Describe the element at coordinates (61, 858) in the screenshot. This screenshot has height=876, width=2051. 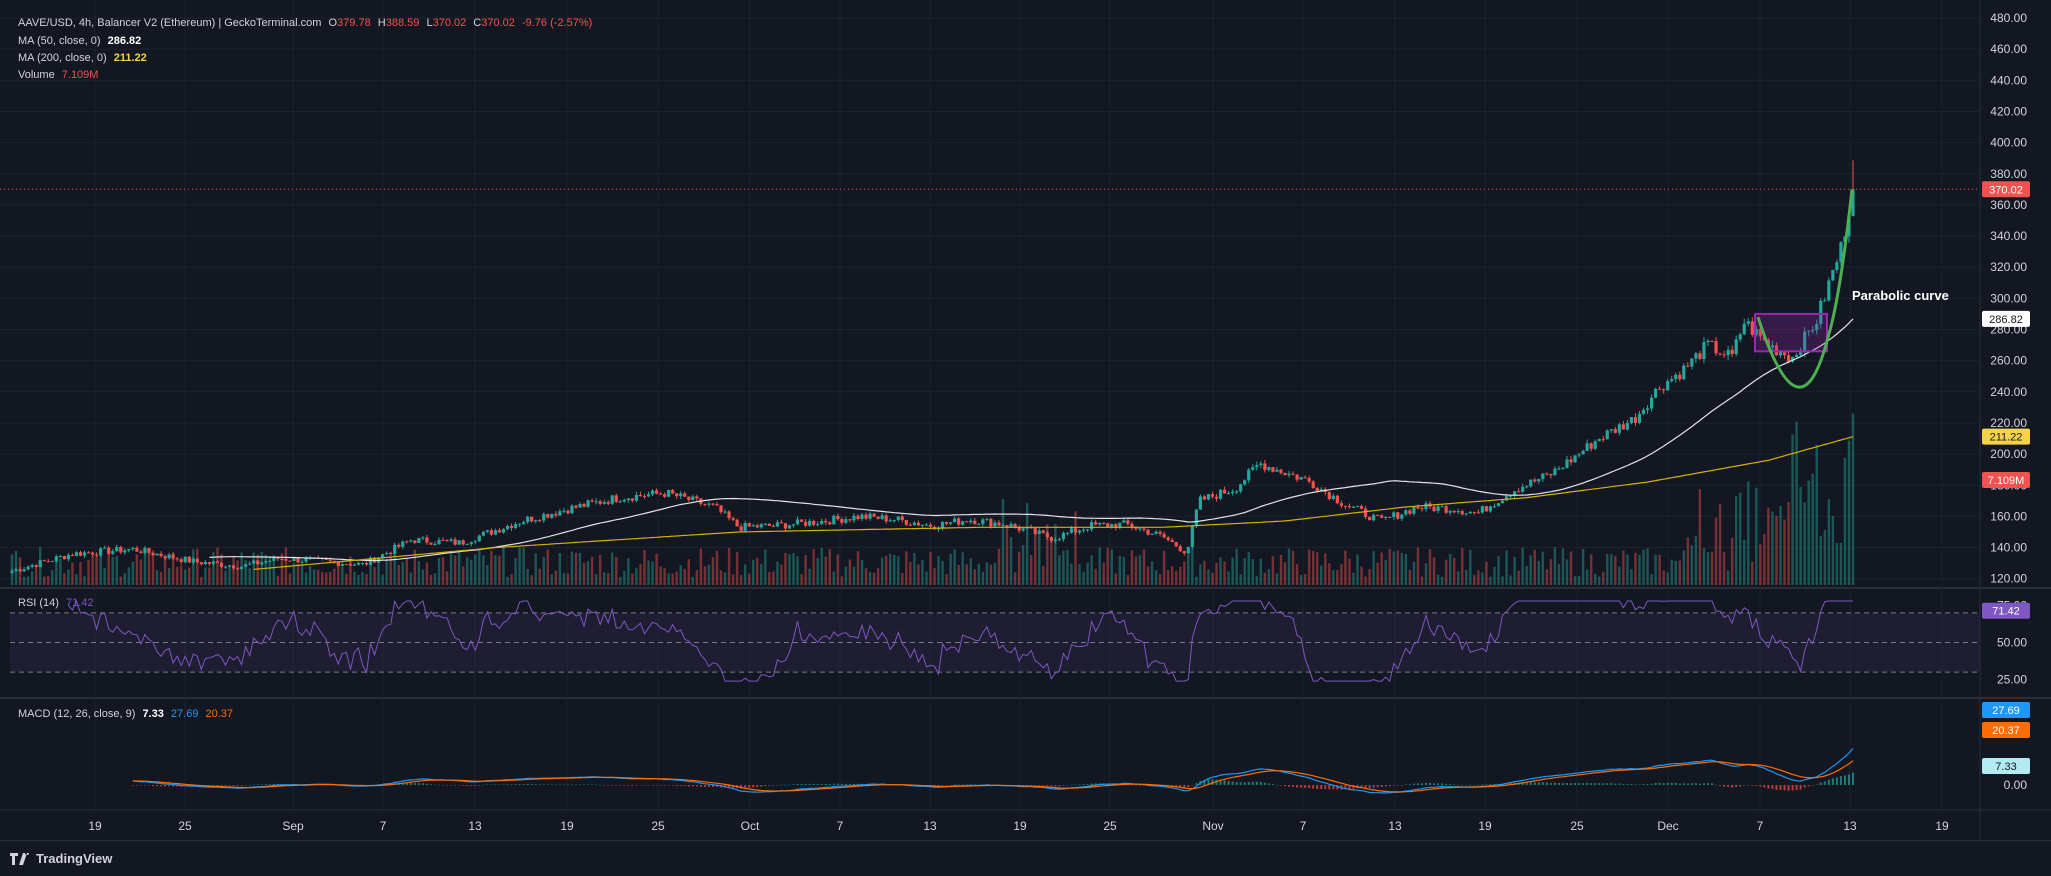
I see `tradingview-logo: TradingView` at that location.